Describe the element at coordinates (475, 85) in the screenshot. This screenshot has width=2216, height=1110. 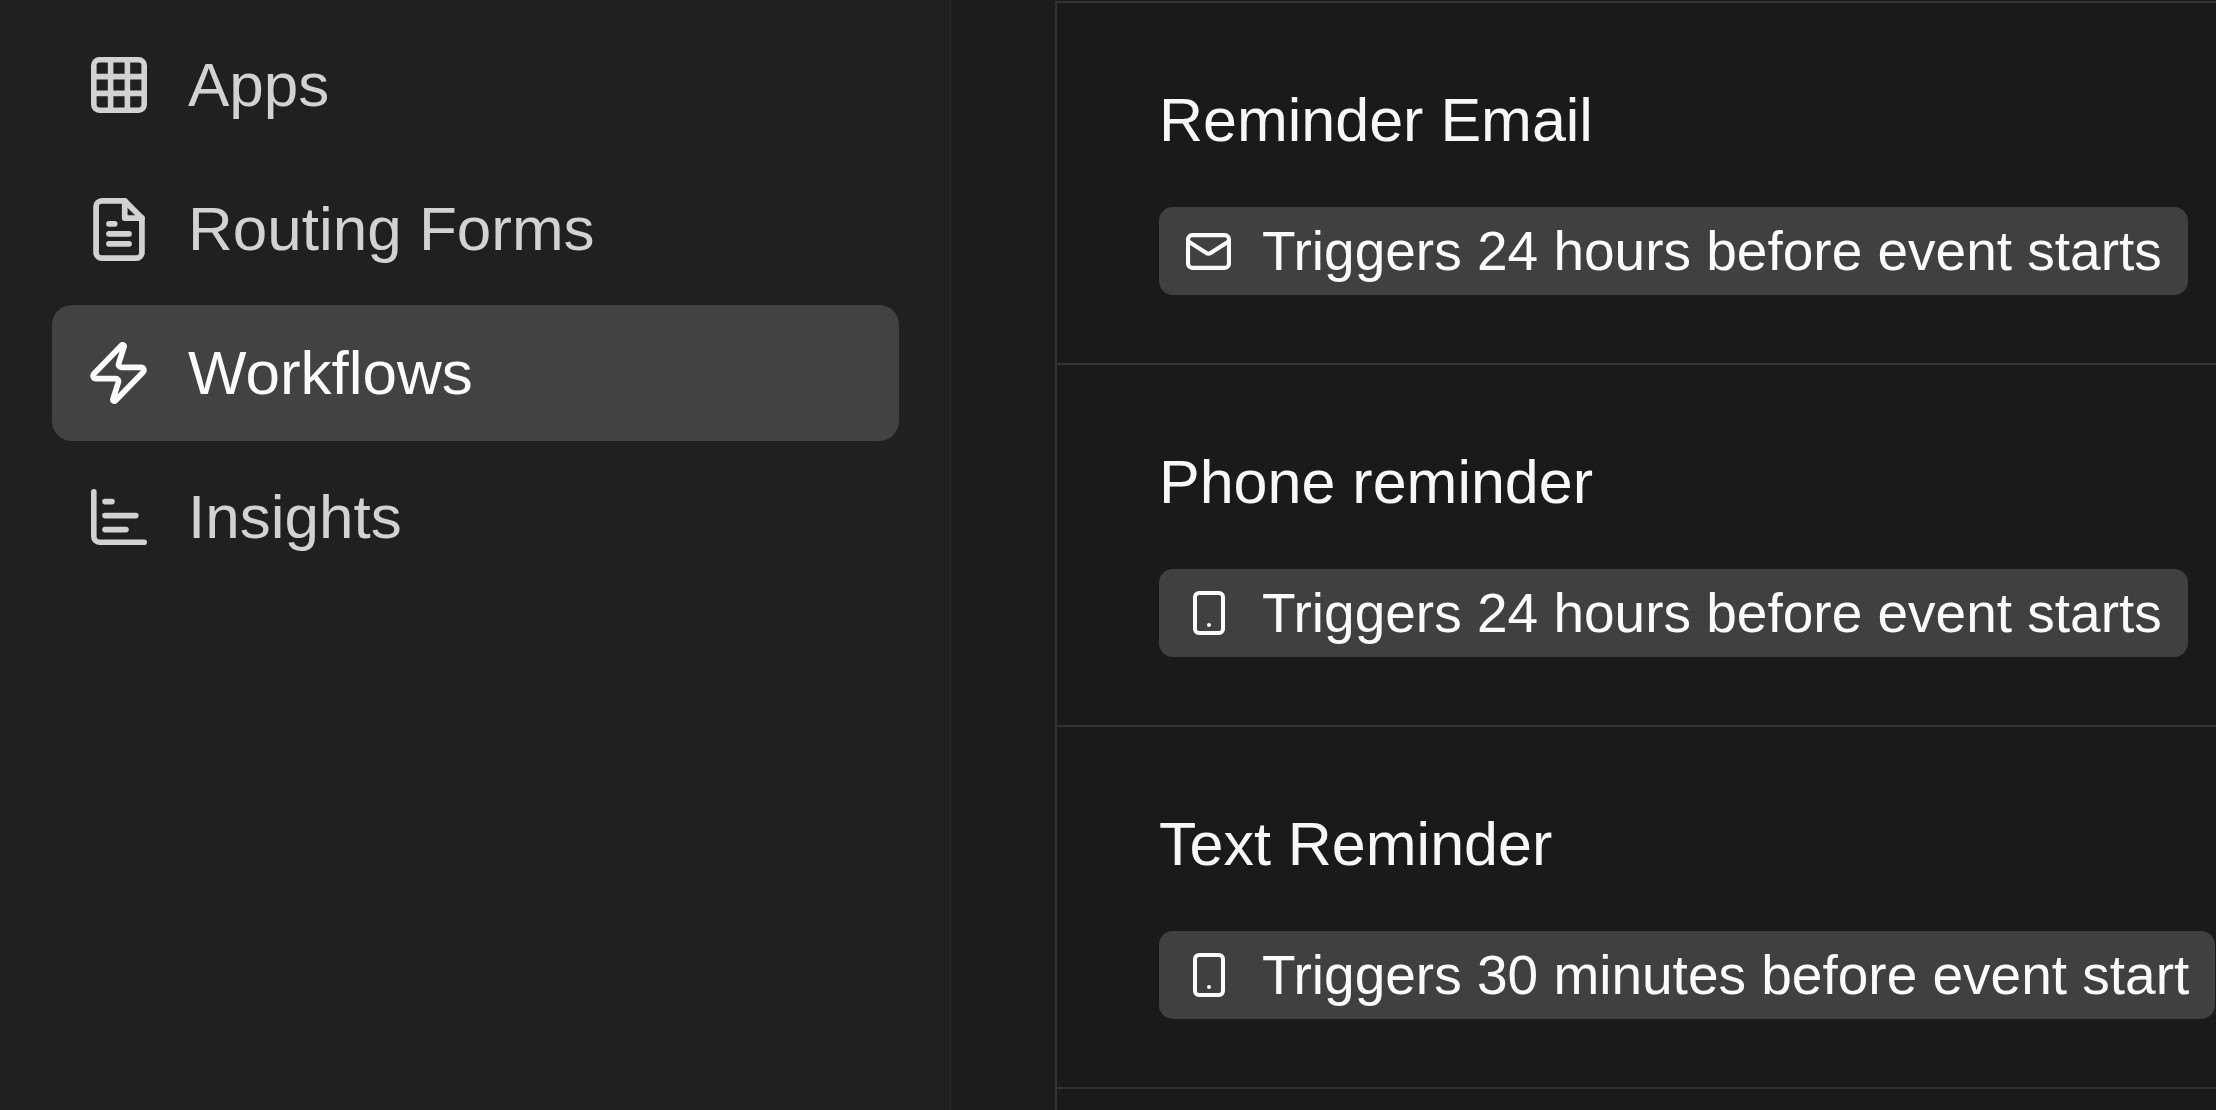
I see `sidebar-item: Apps` at that location.